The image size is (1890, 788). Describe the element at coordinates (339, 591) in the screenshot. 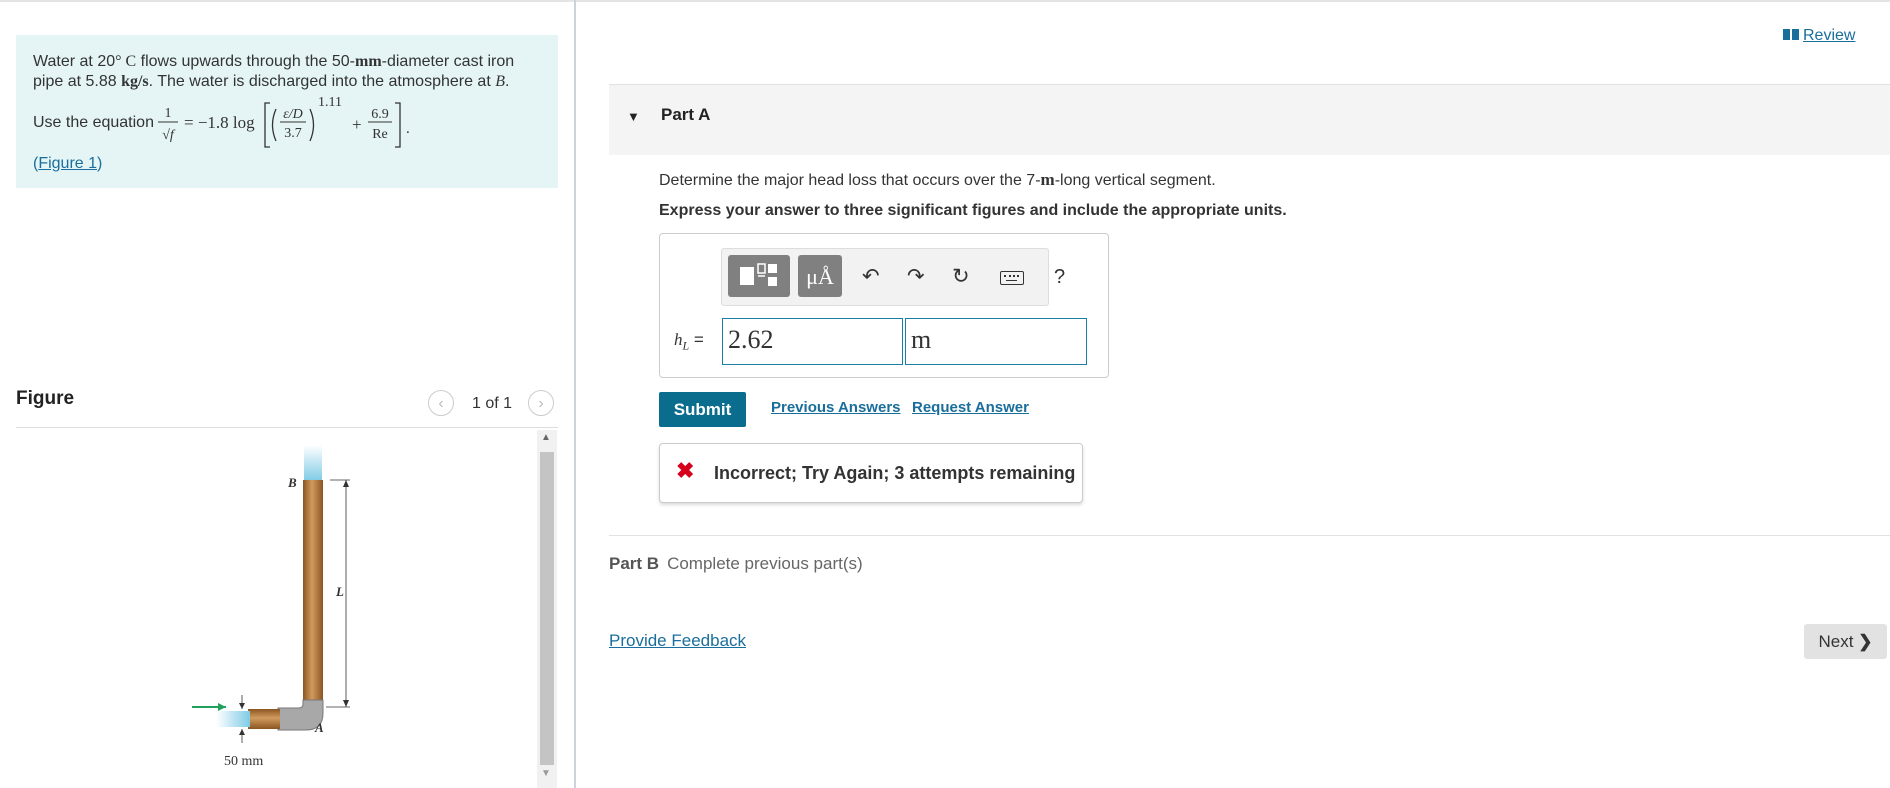

I see `label-l: L` at that location.